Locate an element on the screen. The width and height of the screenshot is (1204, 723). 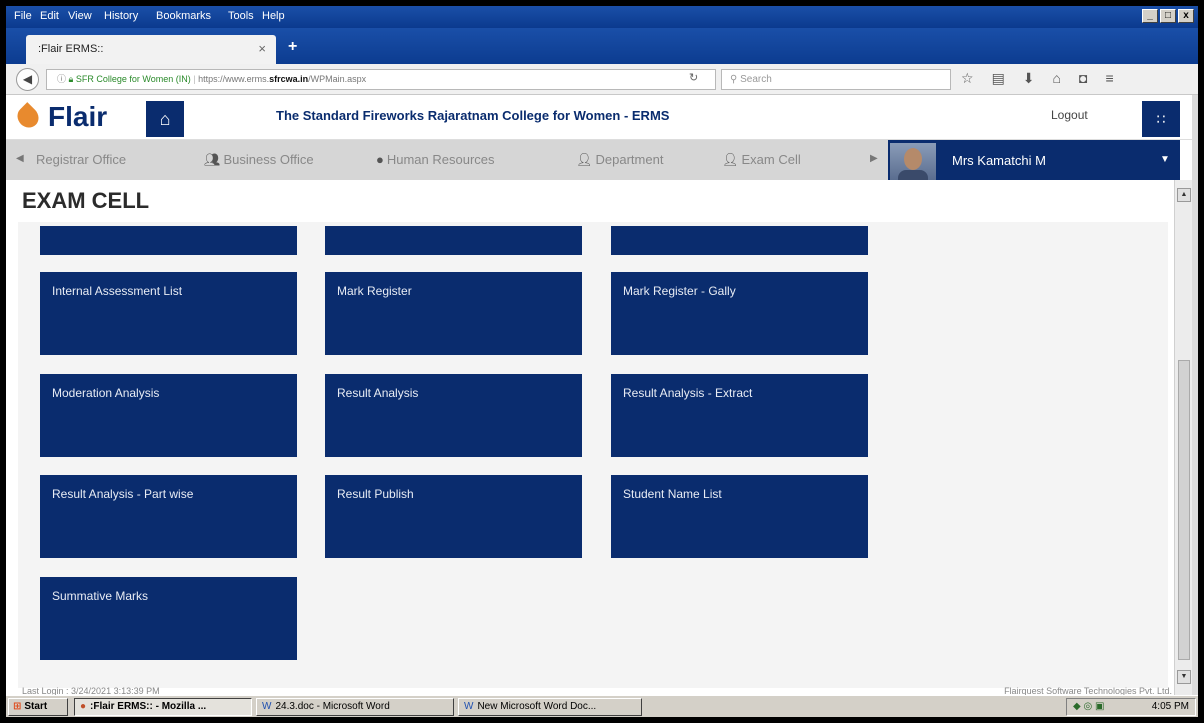
user-bar: Mrs Kamatchi M ▼ is located at coordinates (1034, 160).